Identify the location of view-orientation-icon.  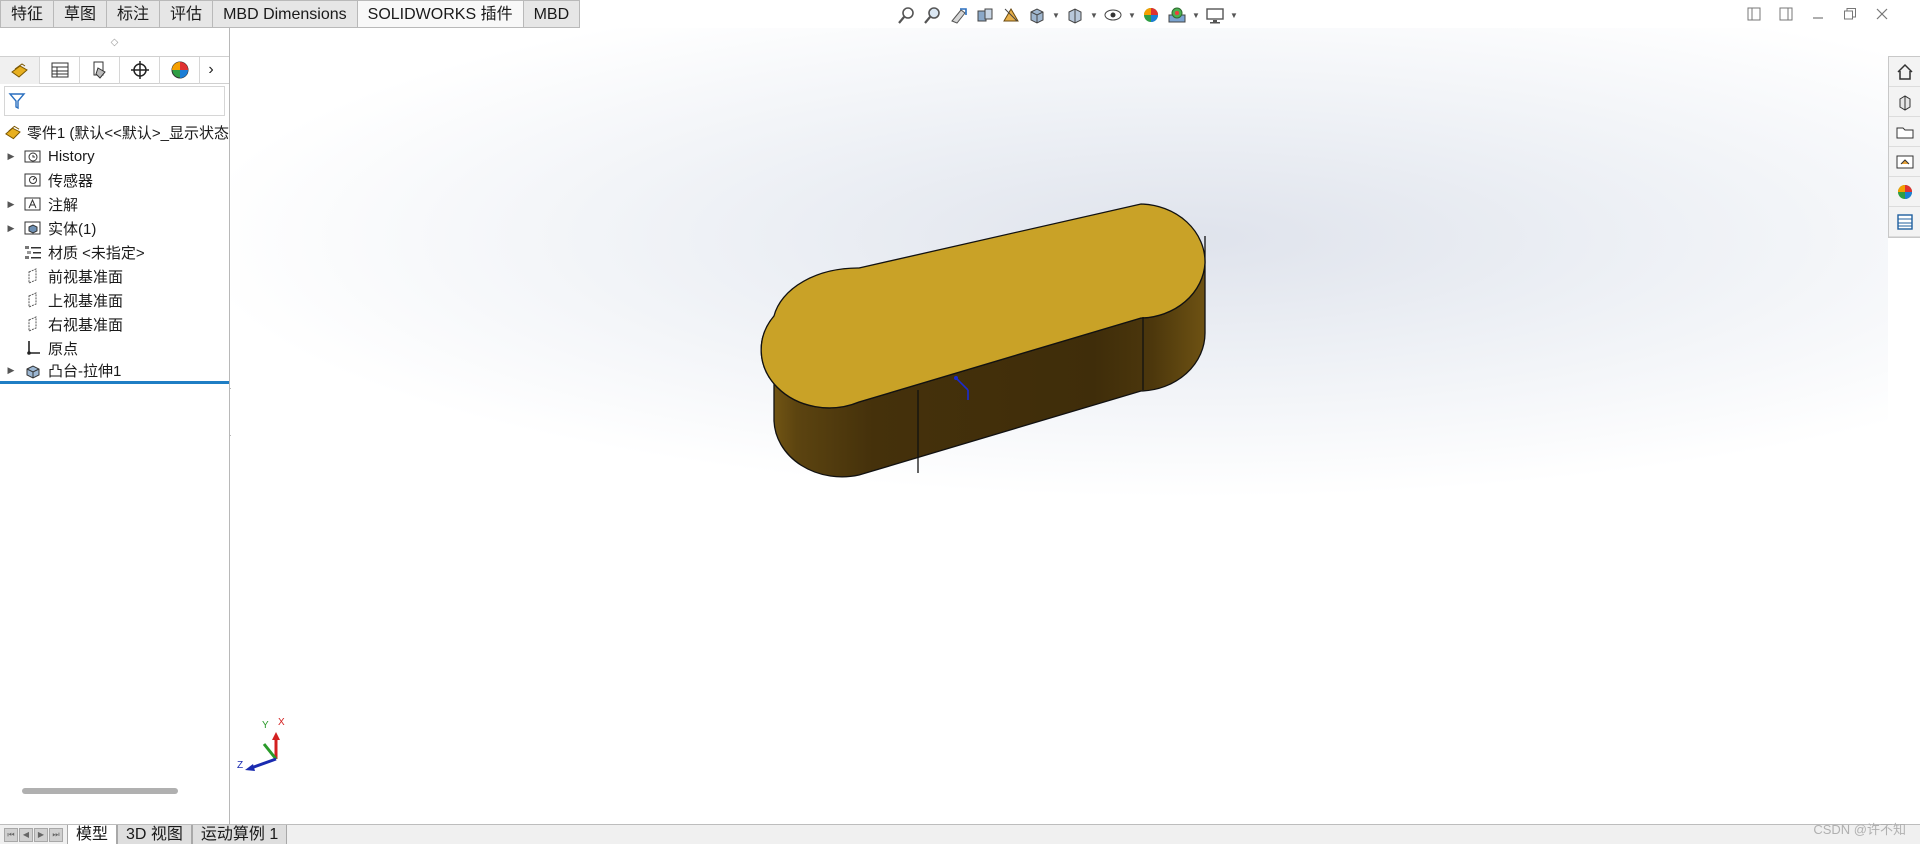
(1037, 15).